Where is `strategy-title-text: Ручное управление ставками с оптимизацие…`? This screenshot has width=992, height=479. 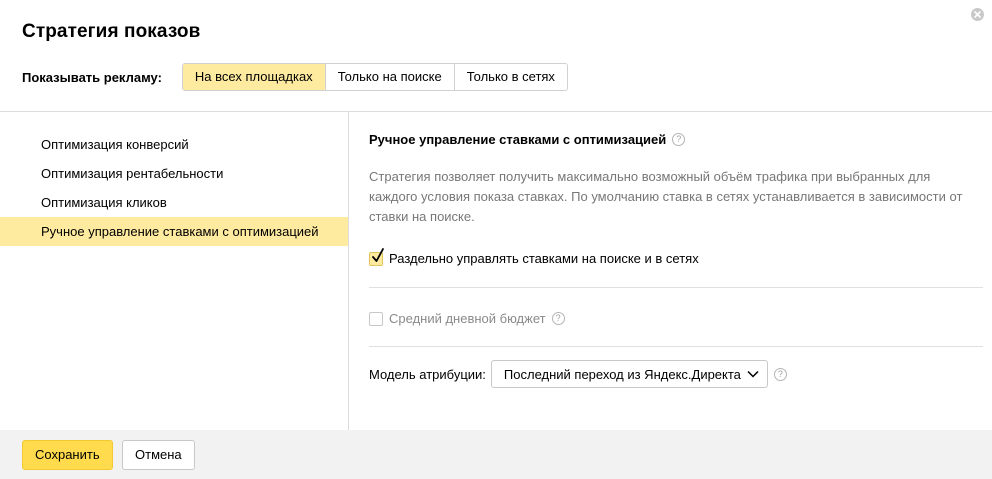 strategy-title-text: Ручное управление ставками с оптимизацие… is located at coordinates (518, 139).